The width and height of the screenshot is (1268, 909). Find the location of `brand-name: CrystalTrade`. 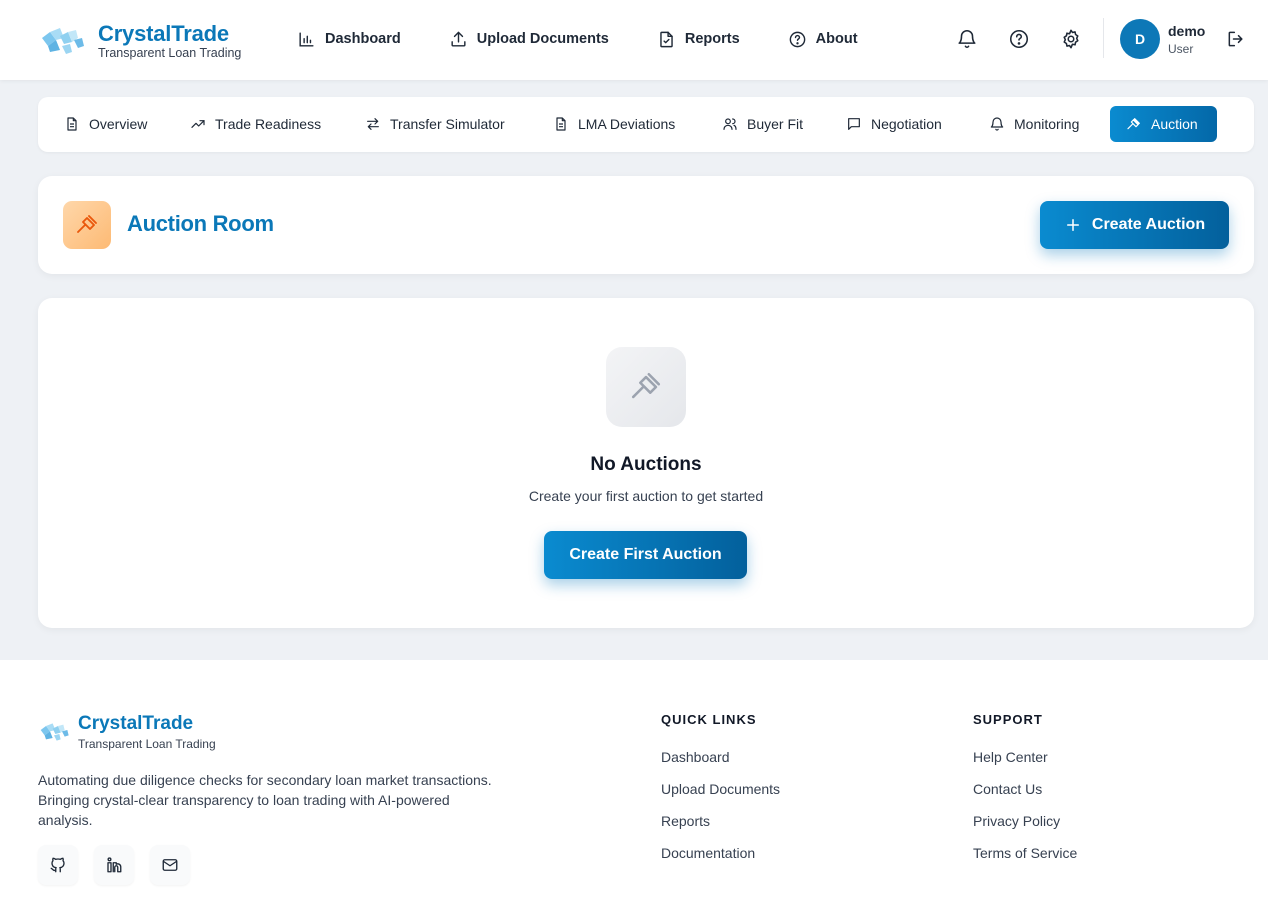

brand-name: CrystalTrade is located at coordinates (163, 33).